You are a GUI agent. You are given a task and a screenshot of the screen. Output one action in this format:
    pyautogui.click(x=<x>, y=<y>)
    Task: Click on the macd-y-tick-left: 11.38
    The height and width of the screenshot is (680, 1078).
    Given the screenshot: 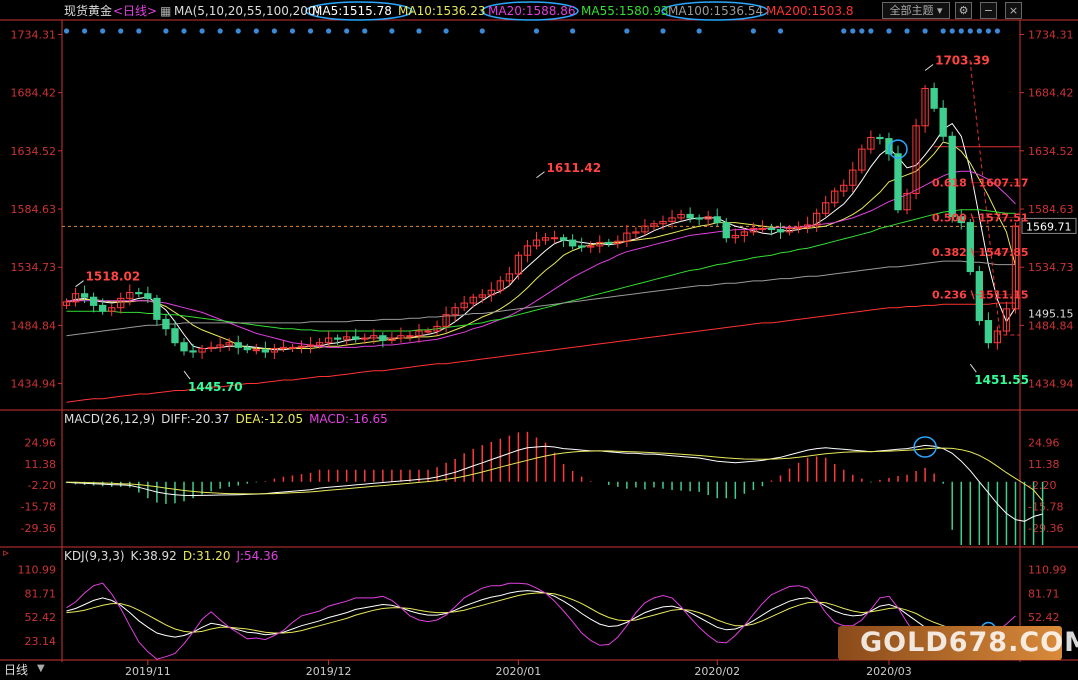 What is the action you would take?
    pyautogui.click(x=41, y=464)
    